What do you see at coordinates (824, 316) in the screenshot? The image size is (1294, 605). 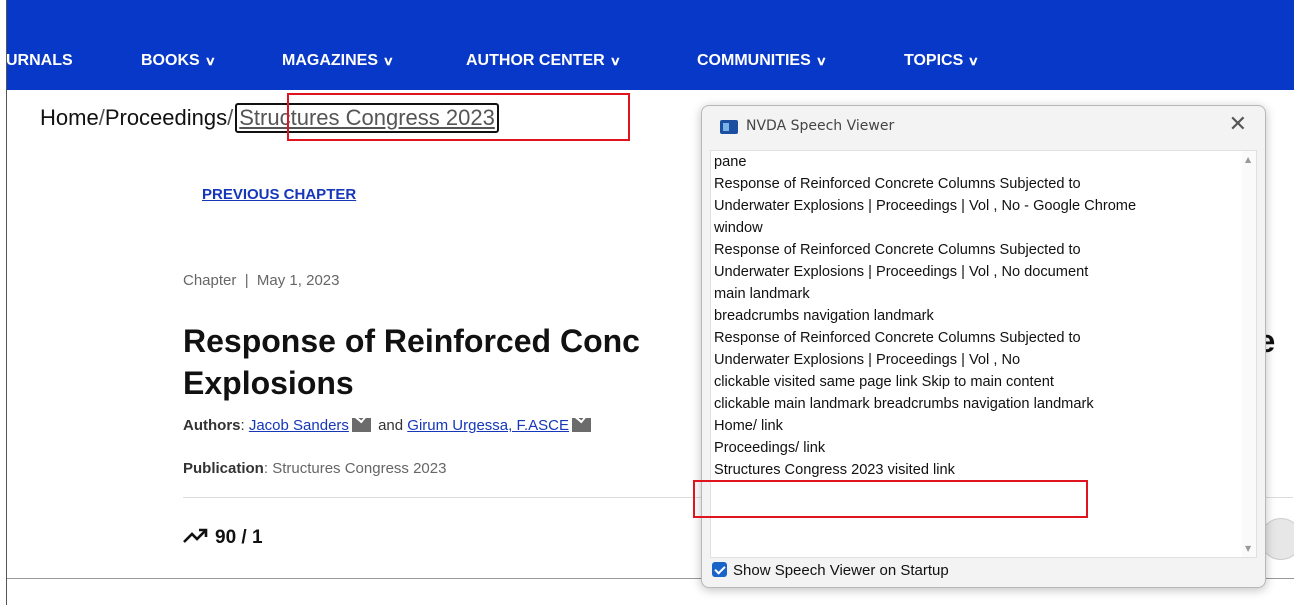 I see `speech-line: breadcrumbs navigation landmark` at bounding box center [824, 316].